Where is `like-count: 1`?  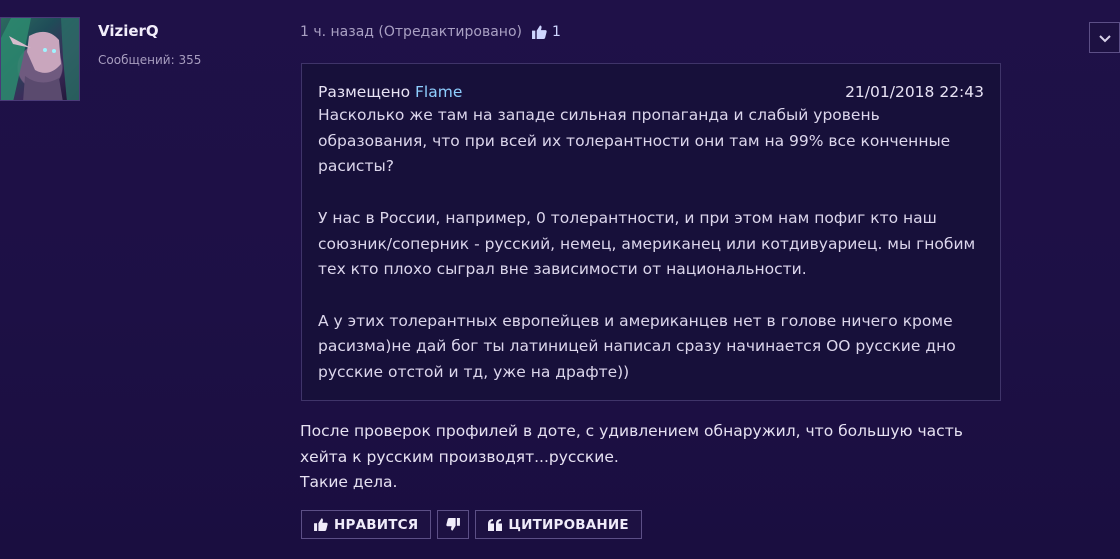
like-count: 1 is located at coordinates (556, 32).